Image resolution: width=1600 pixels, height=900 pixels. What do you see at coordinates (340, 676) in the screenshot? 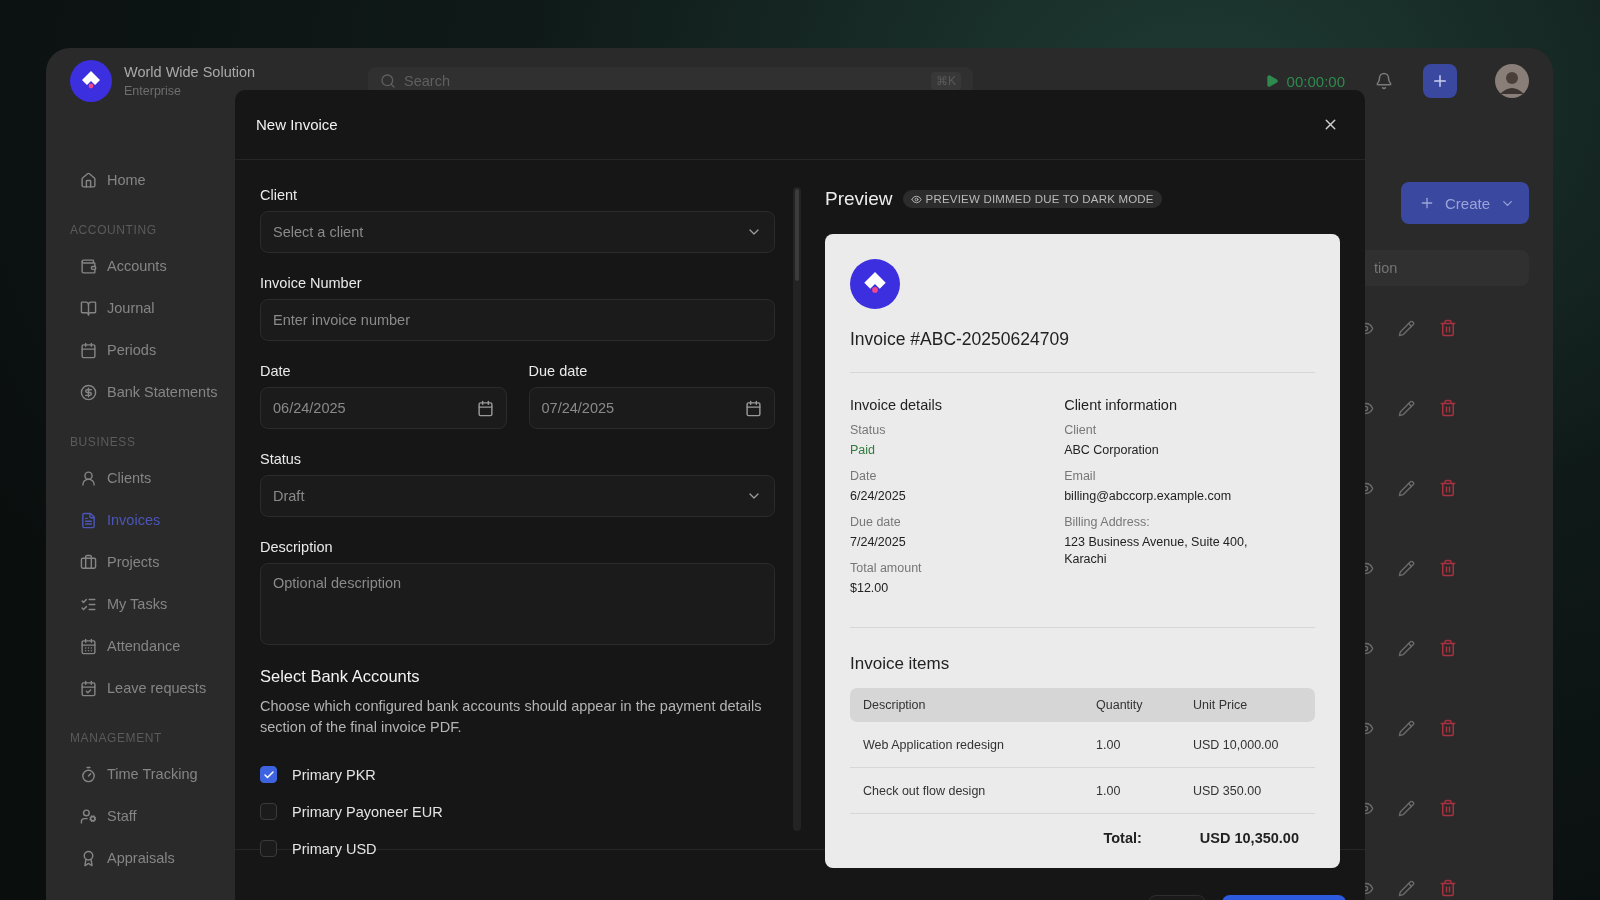
I see `section-title: Select Bank Accounts` at bounding box center [340, 676].